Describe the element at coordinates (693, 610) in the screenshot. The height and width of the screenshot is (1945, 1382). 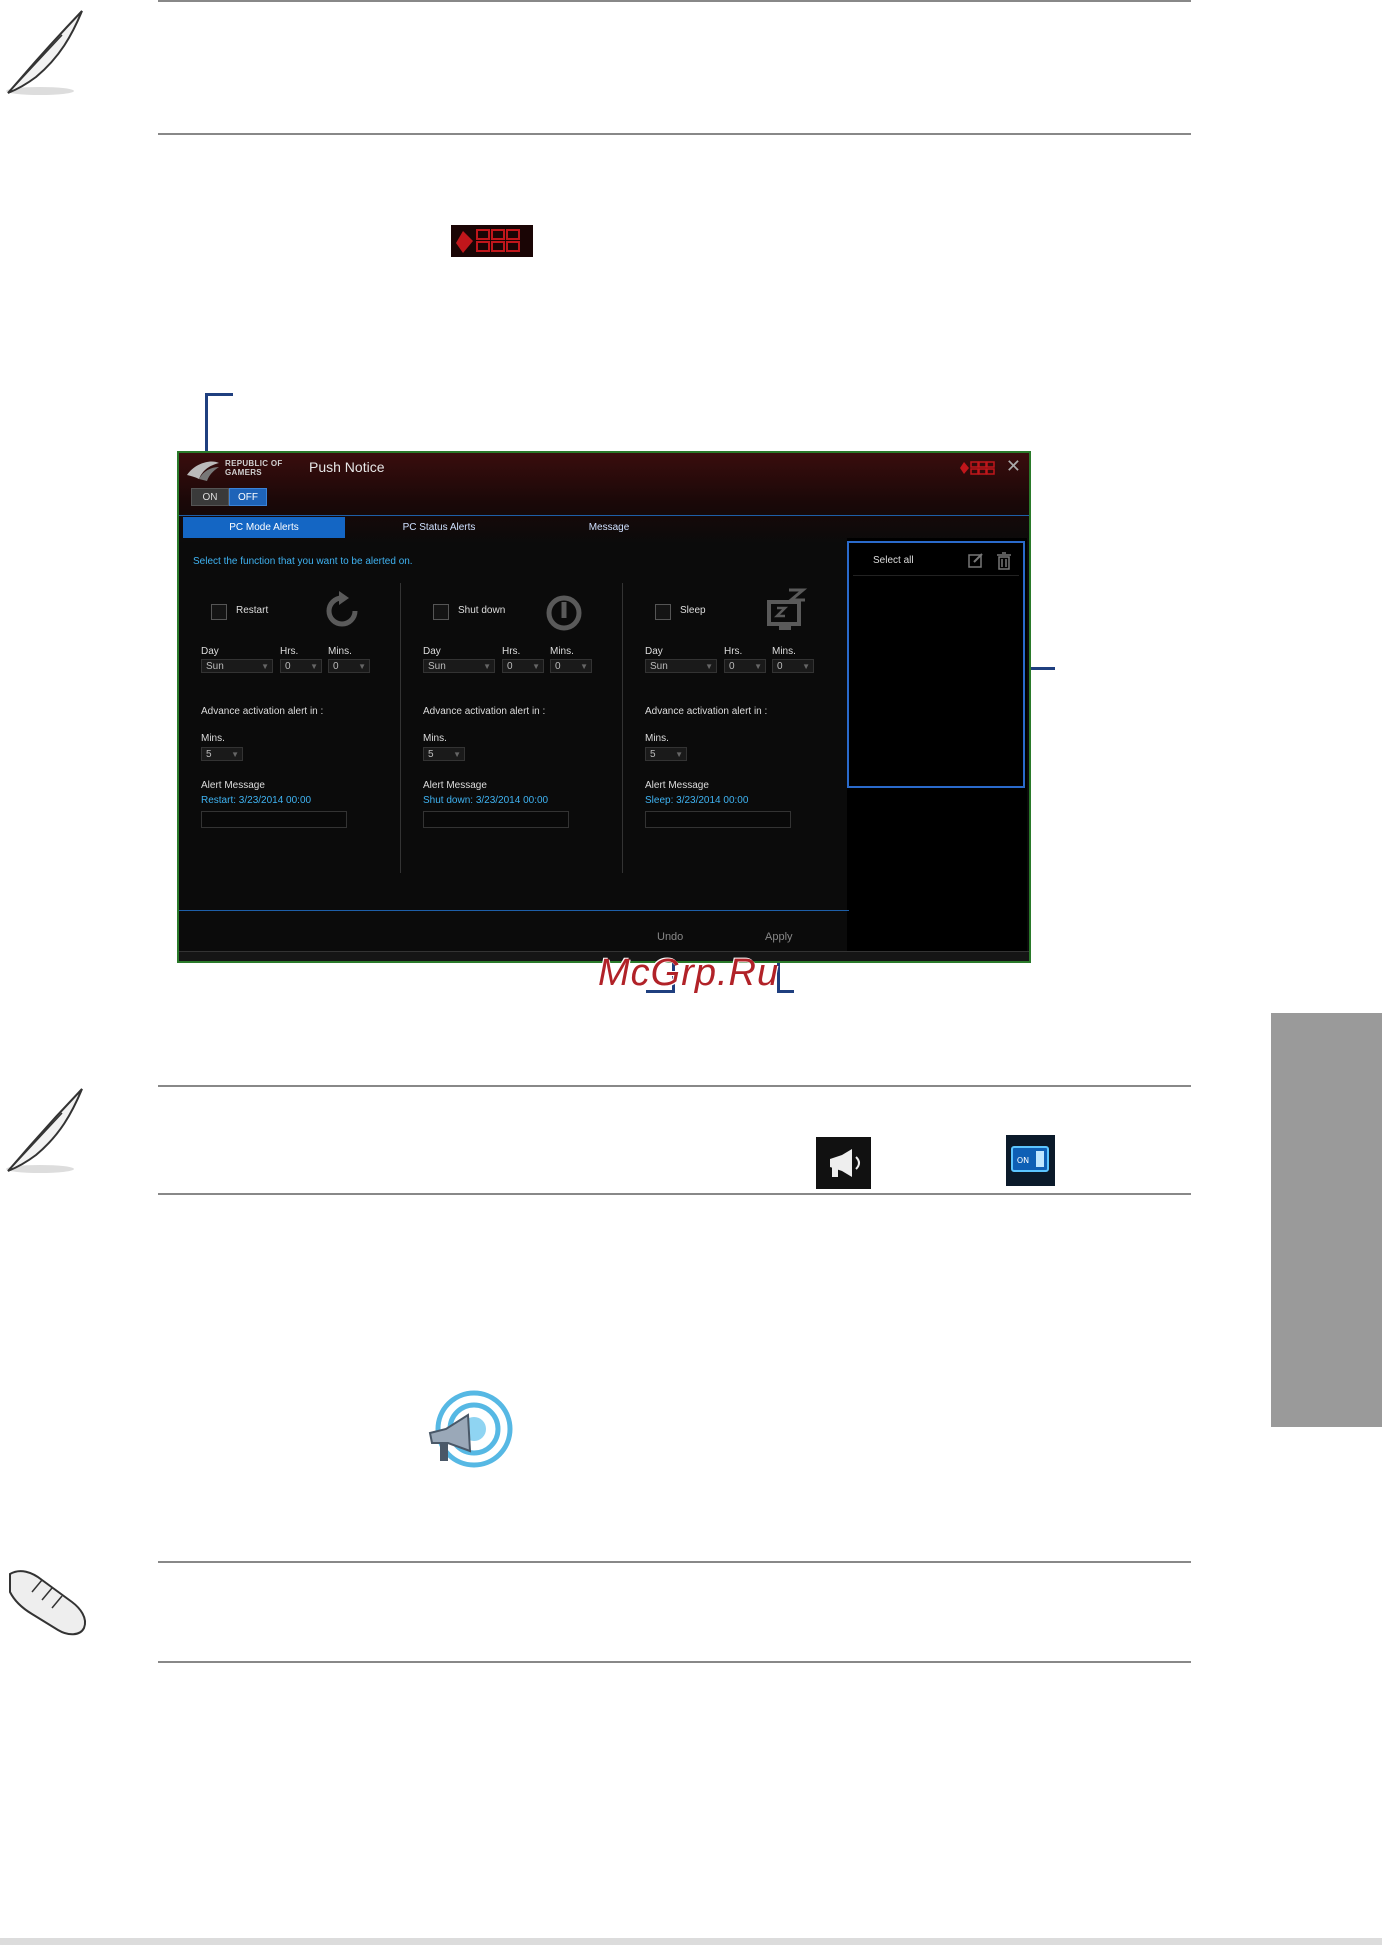
I see `sleep-label: Sleep` at that location.